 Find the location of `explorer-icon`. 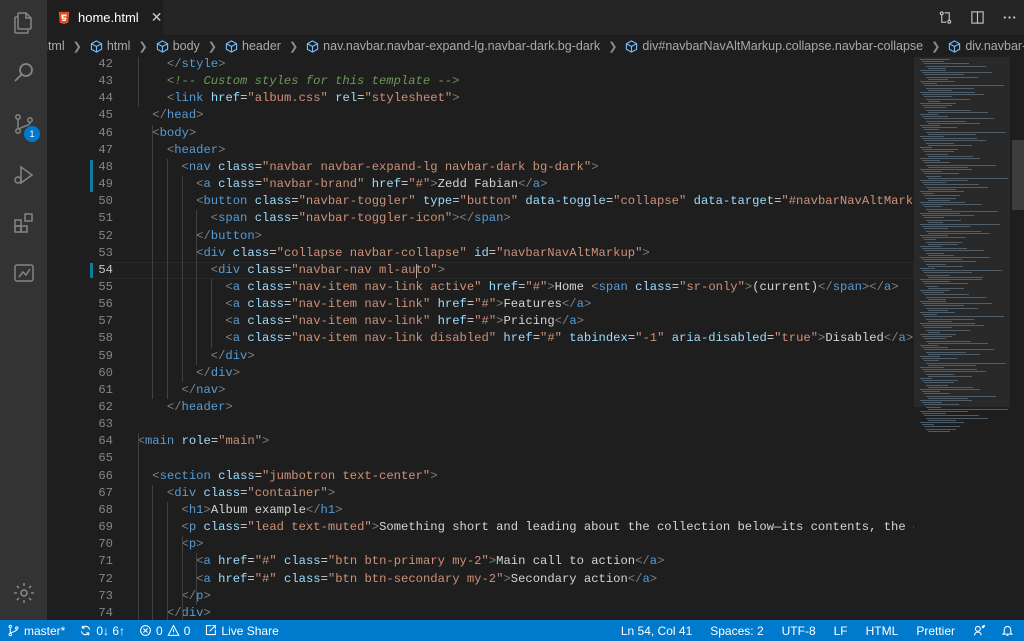

explorer-icon is located at coordinates (23, 23).